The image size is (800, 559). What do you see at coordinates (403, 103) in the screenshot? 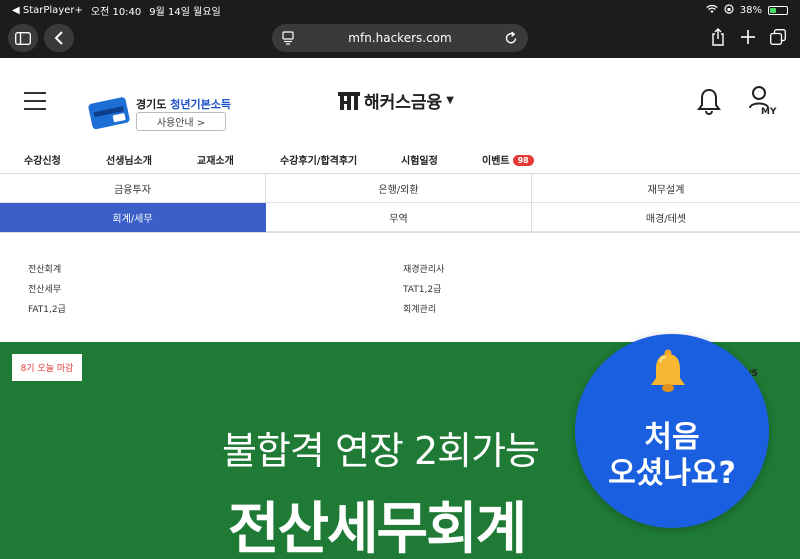
I see `logo-text: 해커스금융` at bounding box center [403, 103].